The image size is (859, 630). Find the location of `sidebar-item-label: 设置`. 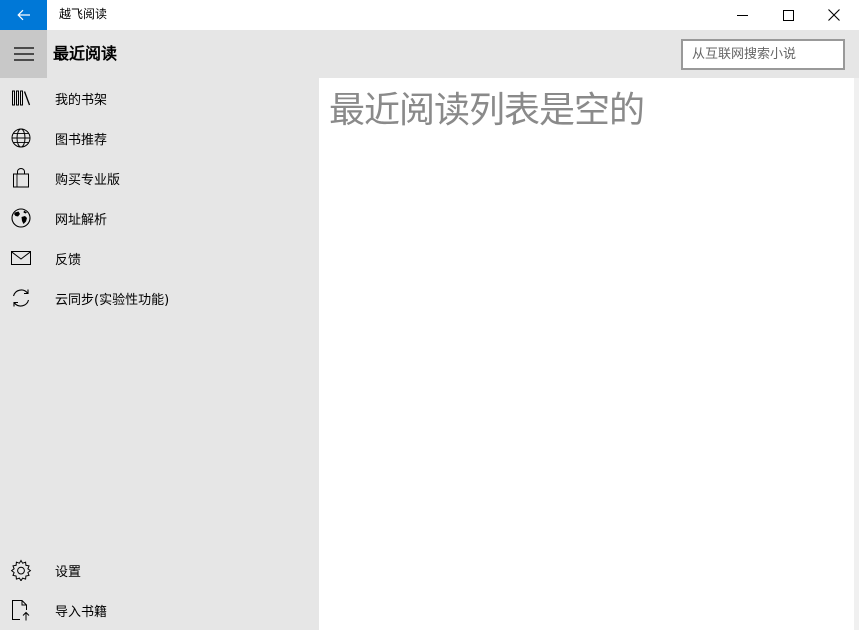

sidebar-item-label: 设置 is located at coordinates (68, 572).